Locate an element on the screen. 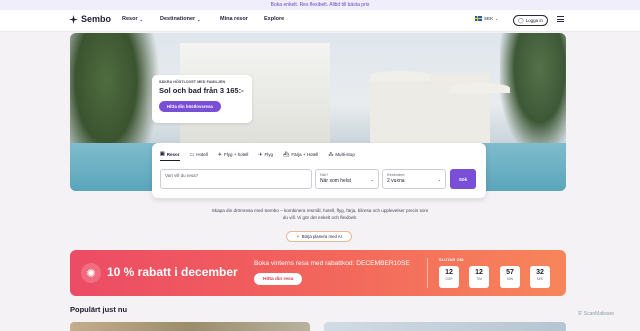  deal-title: 10 % rabatt i december is located at coordinates (172, 272).